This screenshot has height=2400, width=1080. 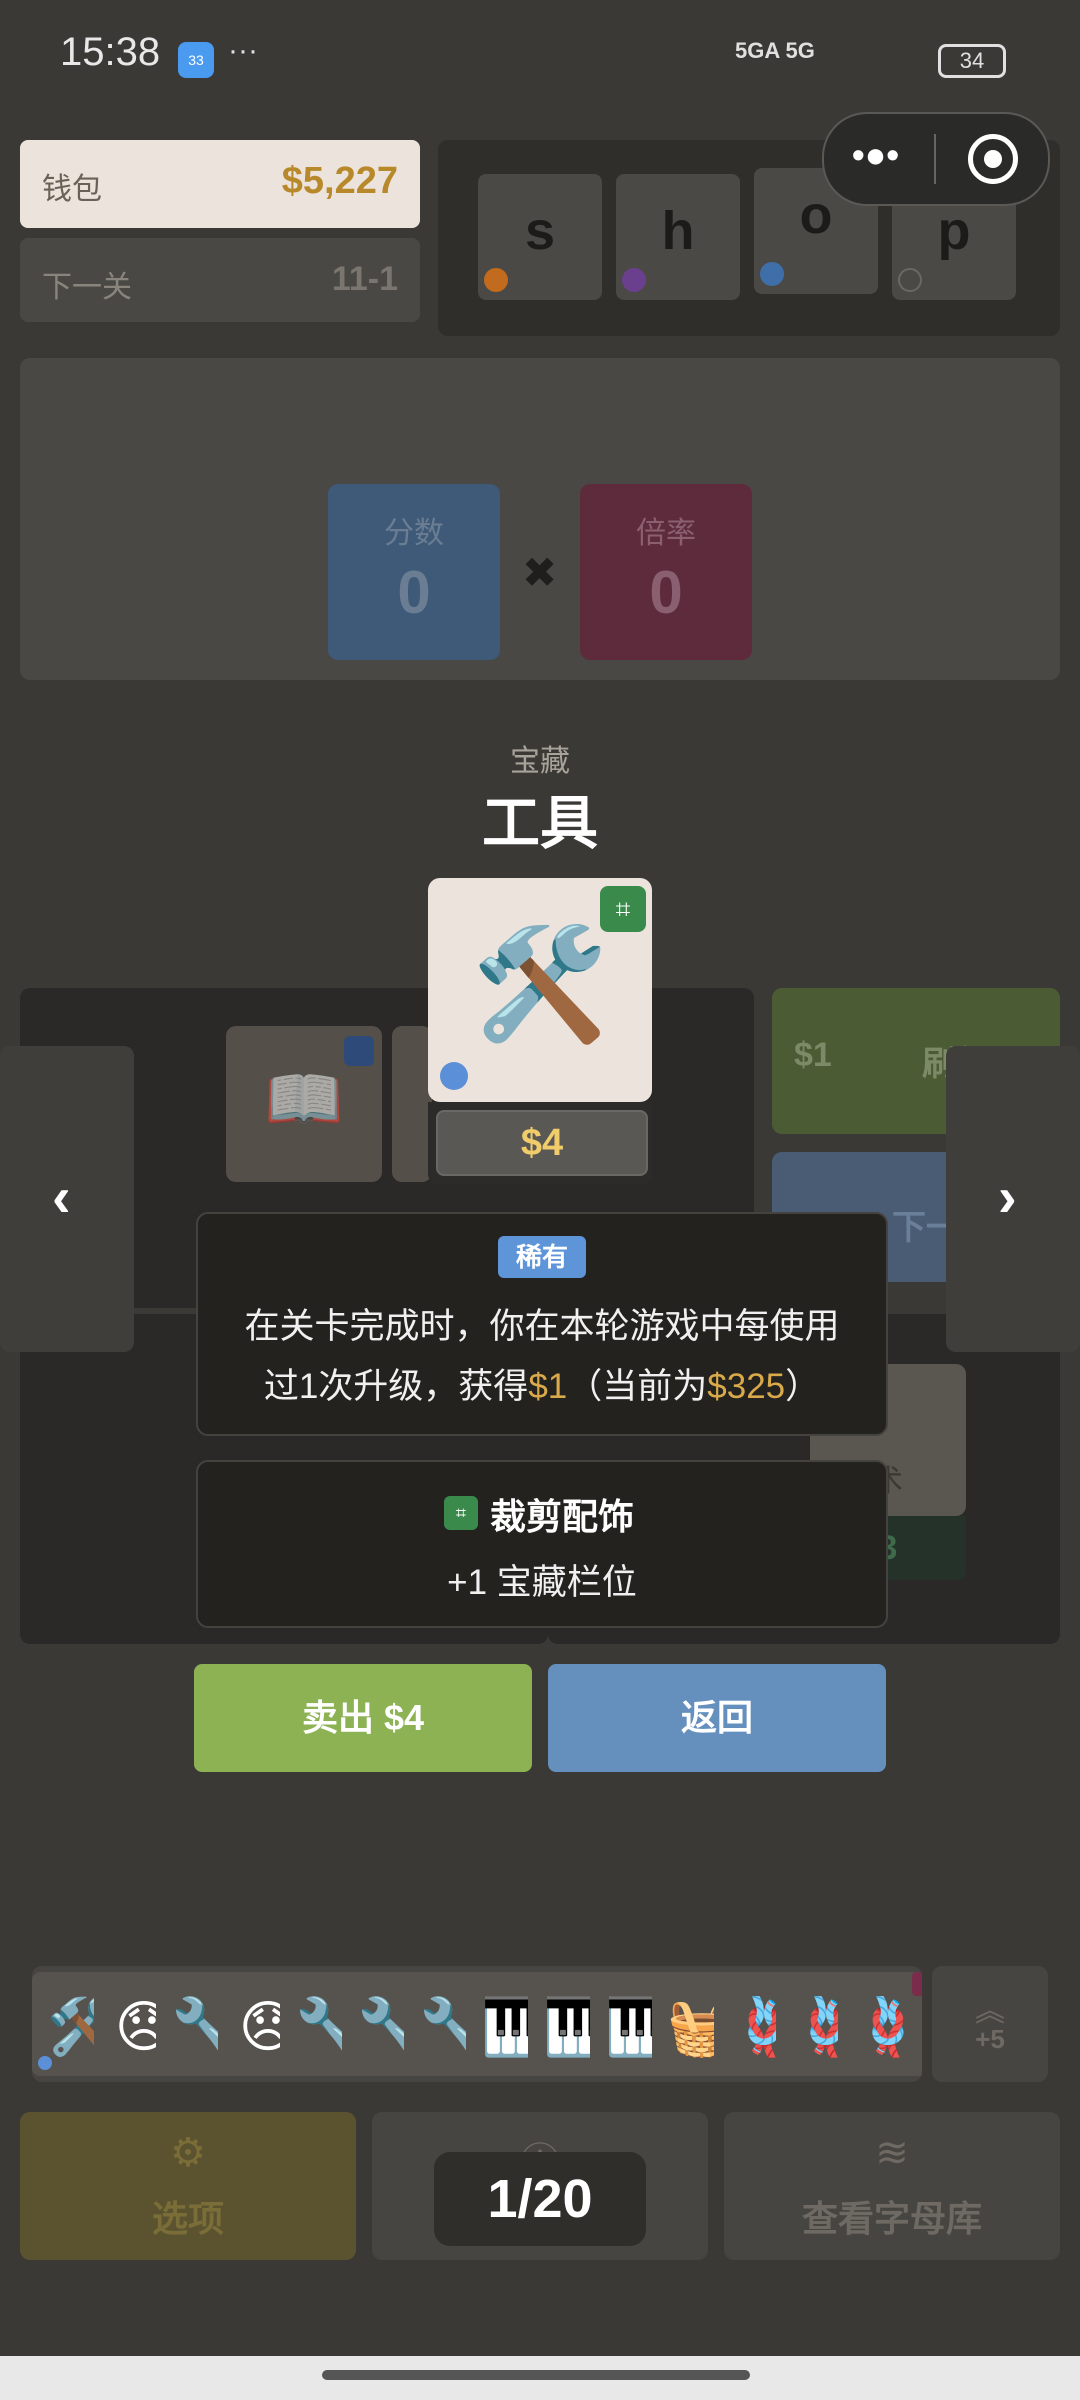 What do you see at coordinates (666, 533) in the screenshot?
I see `multiplier-label: 倍率` at bounding box center [666, 533].